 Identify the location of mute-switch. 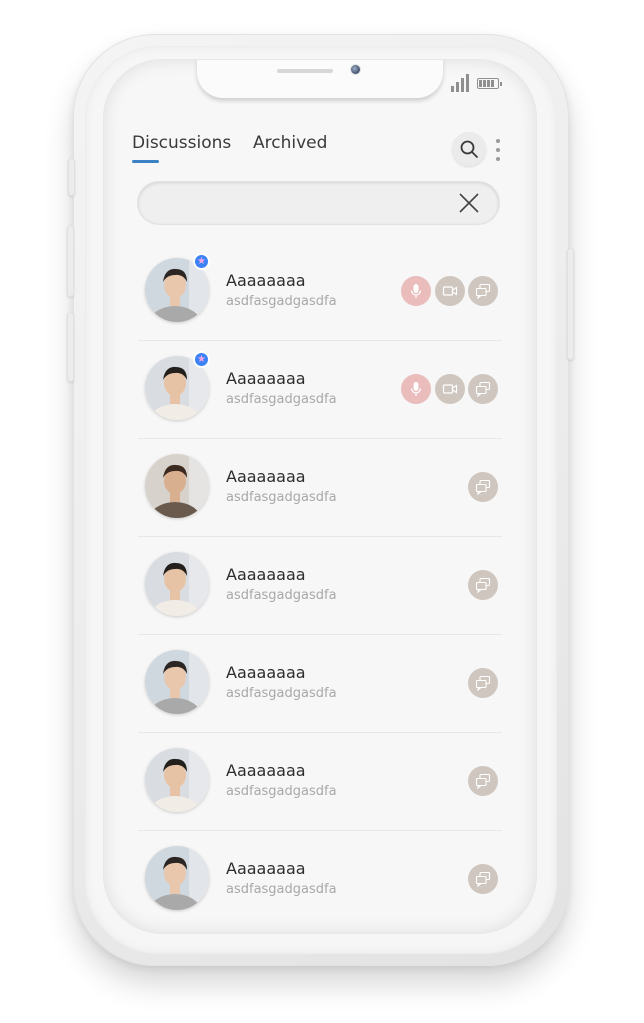
(71, 177).